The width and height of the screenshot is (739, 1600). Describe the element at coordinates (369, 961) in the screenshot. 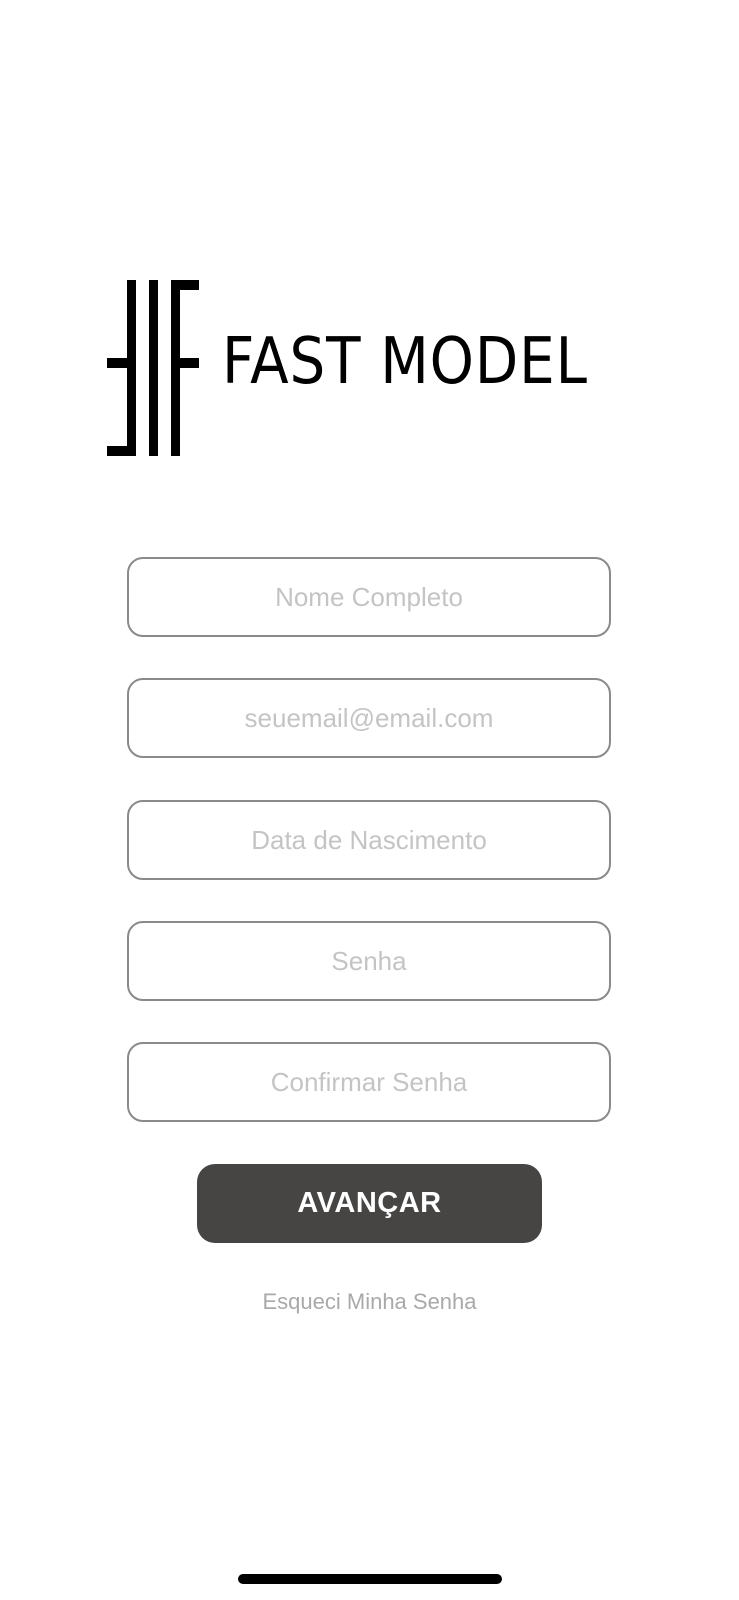

I see `password-input` at that location.